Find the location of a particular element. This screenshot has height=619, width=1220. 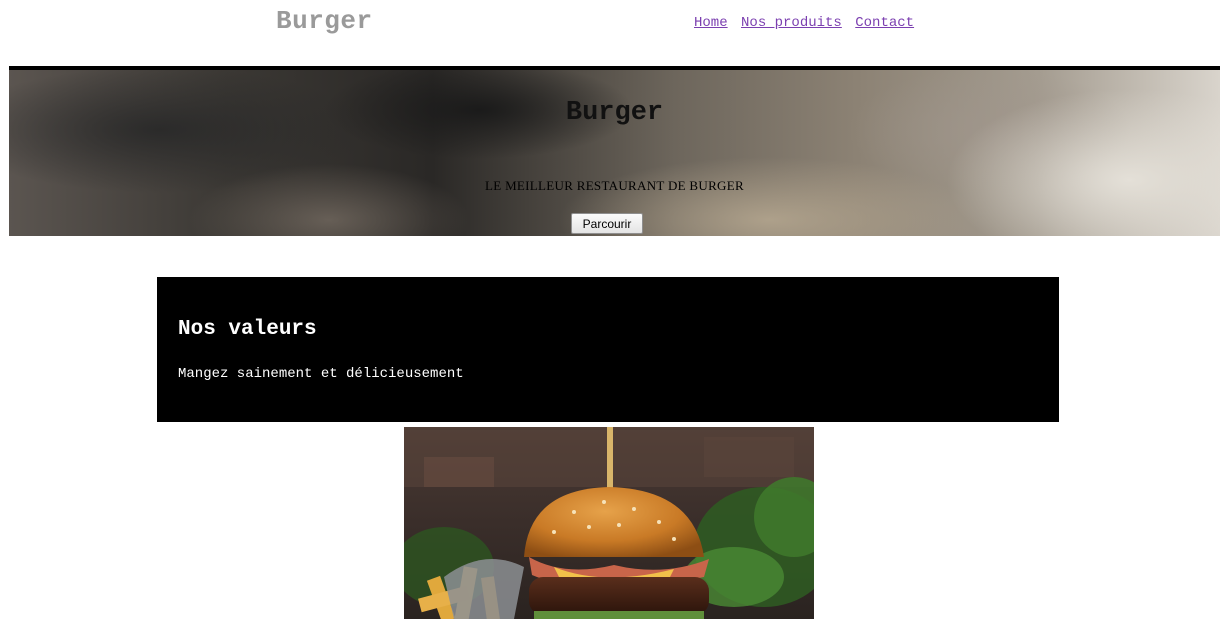

values-title: Nos valeurs is located at coordinates (247, 329).